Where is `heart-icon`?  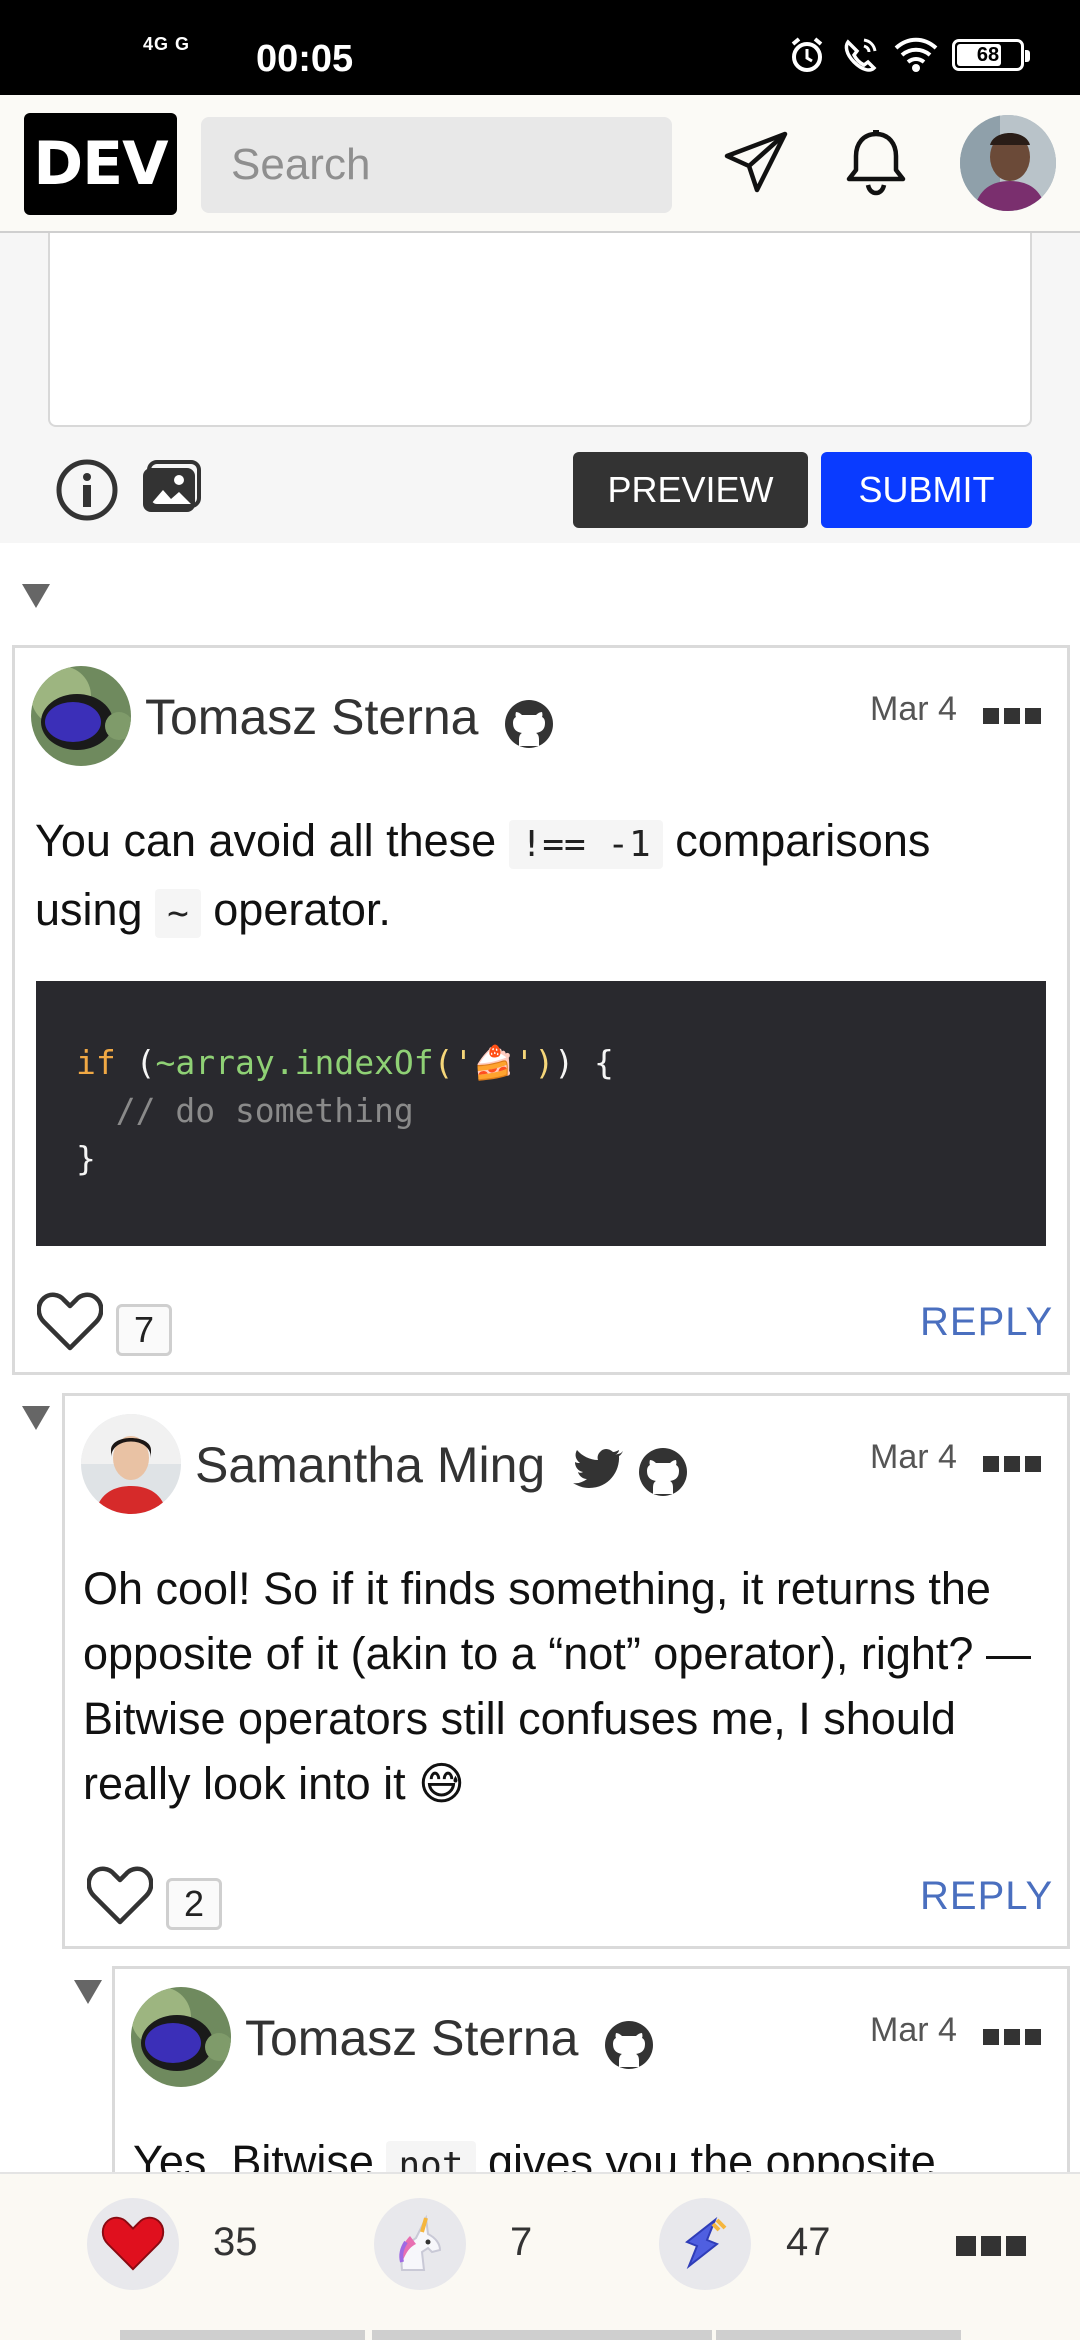 heart-icon is located at coordinates (133, 2243).